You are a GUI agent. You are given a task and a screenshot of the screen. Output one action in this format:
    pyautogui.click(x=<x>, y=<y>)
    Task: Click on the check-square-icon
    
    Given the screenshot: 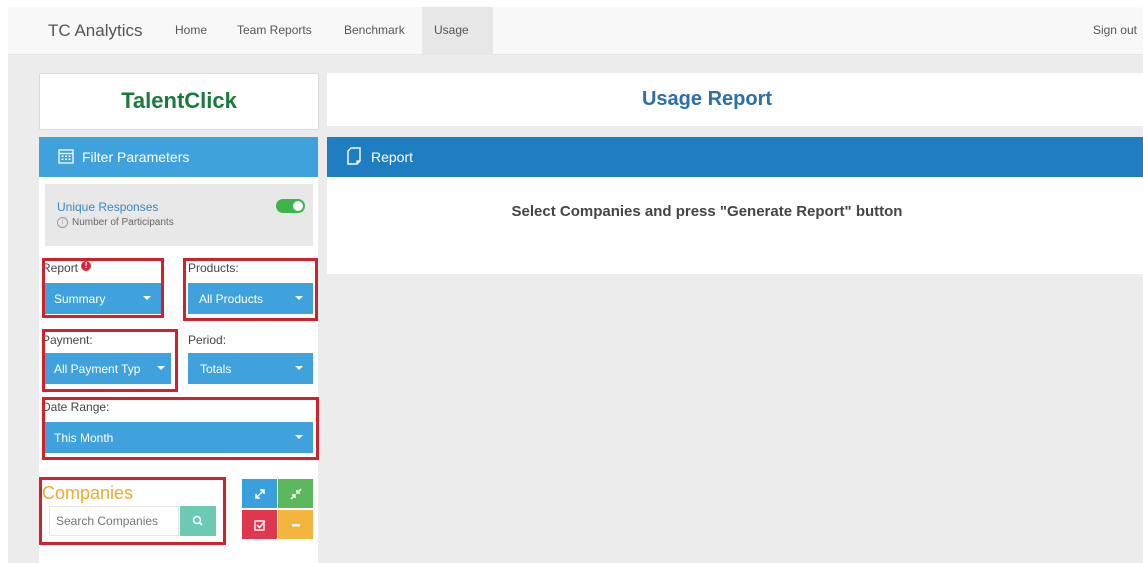 What is the action you would take?
    pyautogui.click(x=259, y=525)
    